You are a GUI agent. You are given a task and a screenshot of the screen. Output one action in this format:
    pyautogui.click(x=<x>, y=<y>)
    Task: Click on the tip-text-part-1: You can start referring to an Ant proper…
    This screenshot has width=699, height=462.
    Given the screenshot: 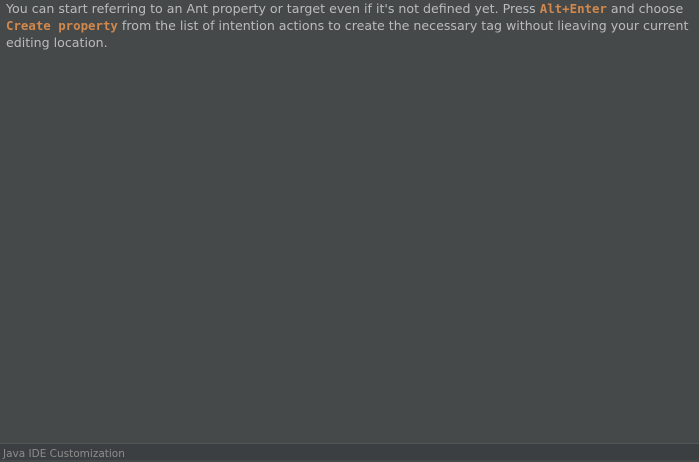 What is the action you would take?
    pyautogui.click(x=273, y=8)
    